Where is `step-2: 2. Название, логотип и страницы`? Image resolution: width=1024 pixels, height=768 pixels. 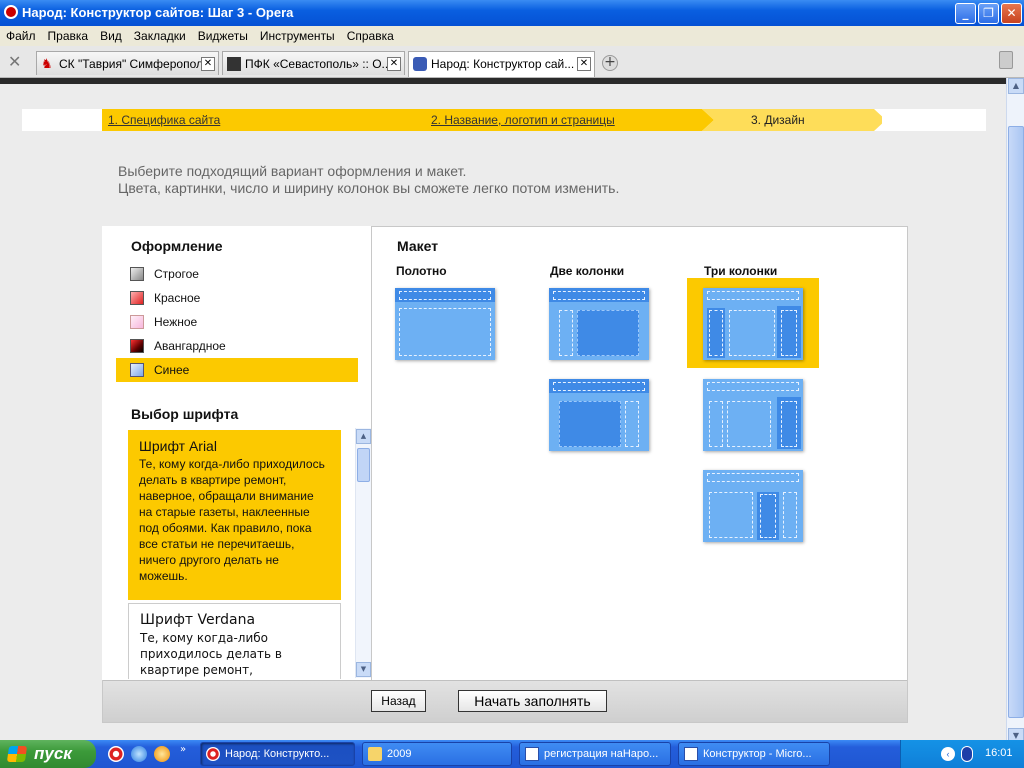 step-2: 2. Название, логотип и страницы is located at coordinates (523, 120).